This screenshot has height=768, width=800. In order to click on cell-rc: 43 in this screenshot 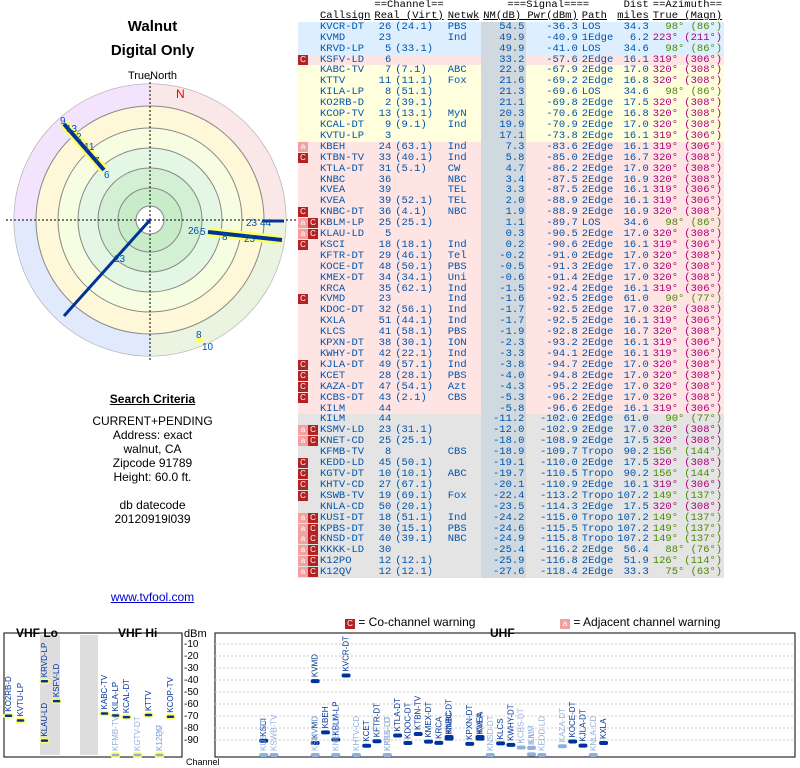, I will do `click(385, 397)`.